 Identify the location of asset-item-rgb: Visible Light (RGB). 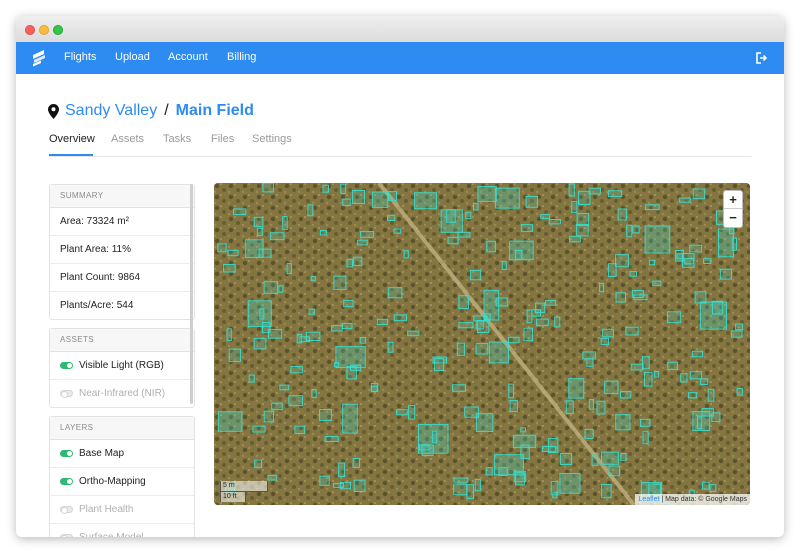
(122, 366).